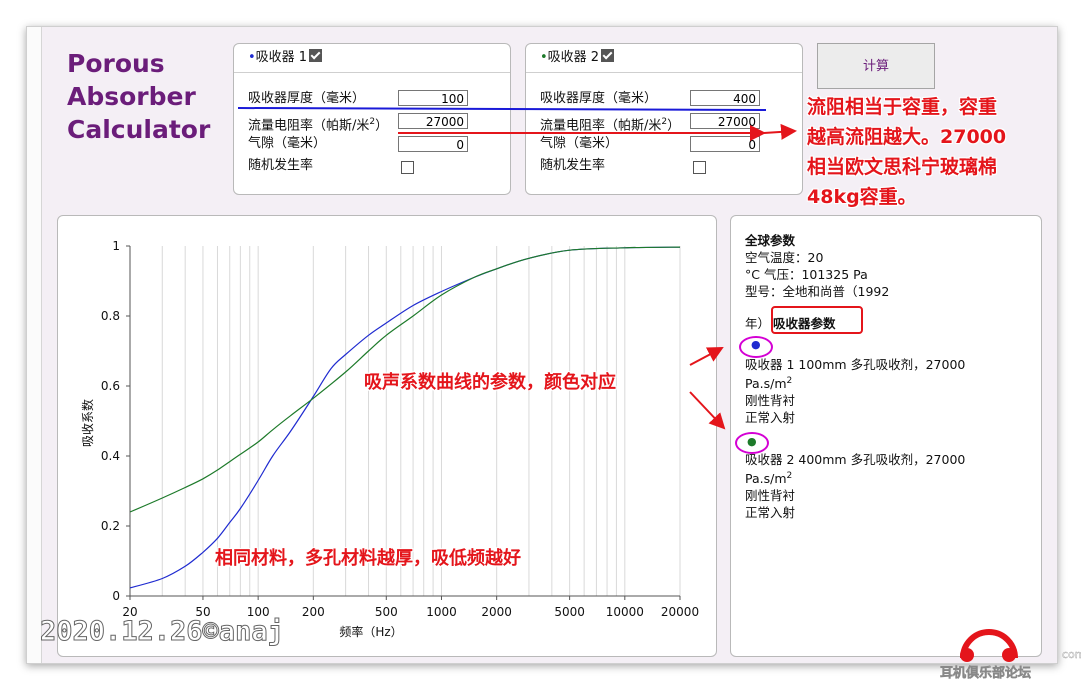 Image resolution: width=1081 pixels, height=687 pixels. Describe the element at coordinates (579, 143) in the screenshot. I see `absorber-2-air-gap-label: 气隙（毫米）` at that location.